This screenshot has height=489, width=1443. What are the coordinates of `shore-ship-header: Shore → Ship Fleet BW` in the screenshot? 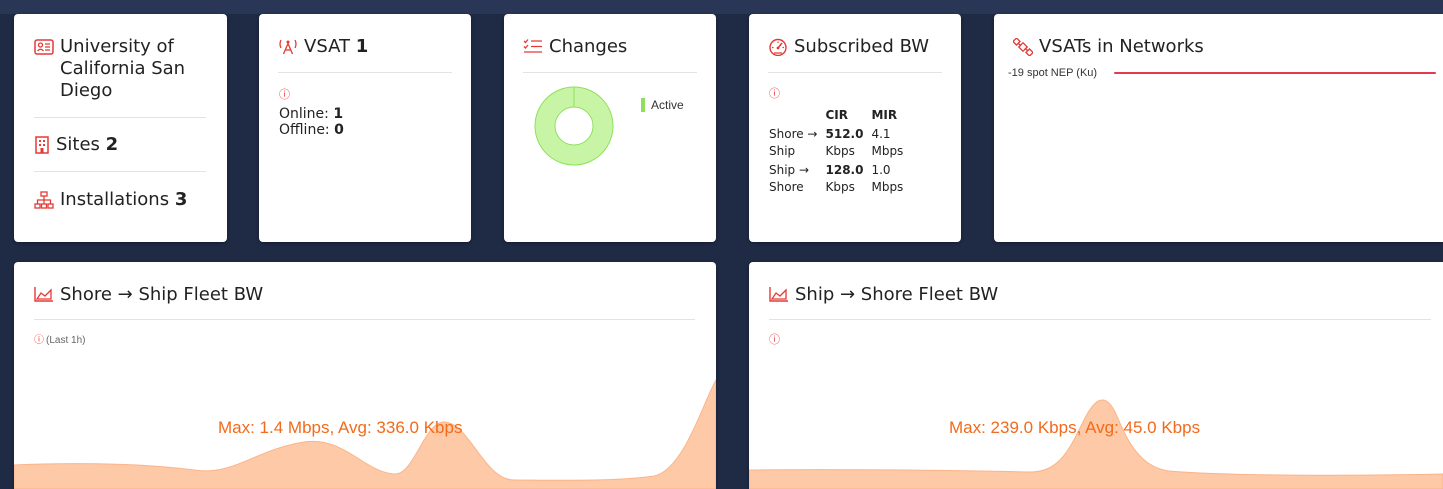 It's located at (148, 295).